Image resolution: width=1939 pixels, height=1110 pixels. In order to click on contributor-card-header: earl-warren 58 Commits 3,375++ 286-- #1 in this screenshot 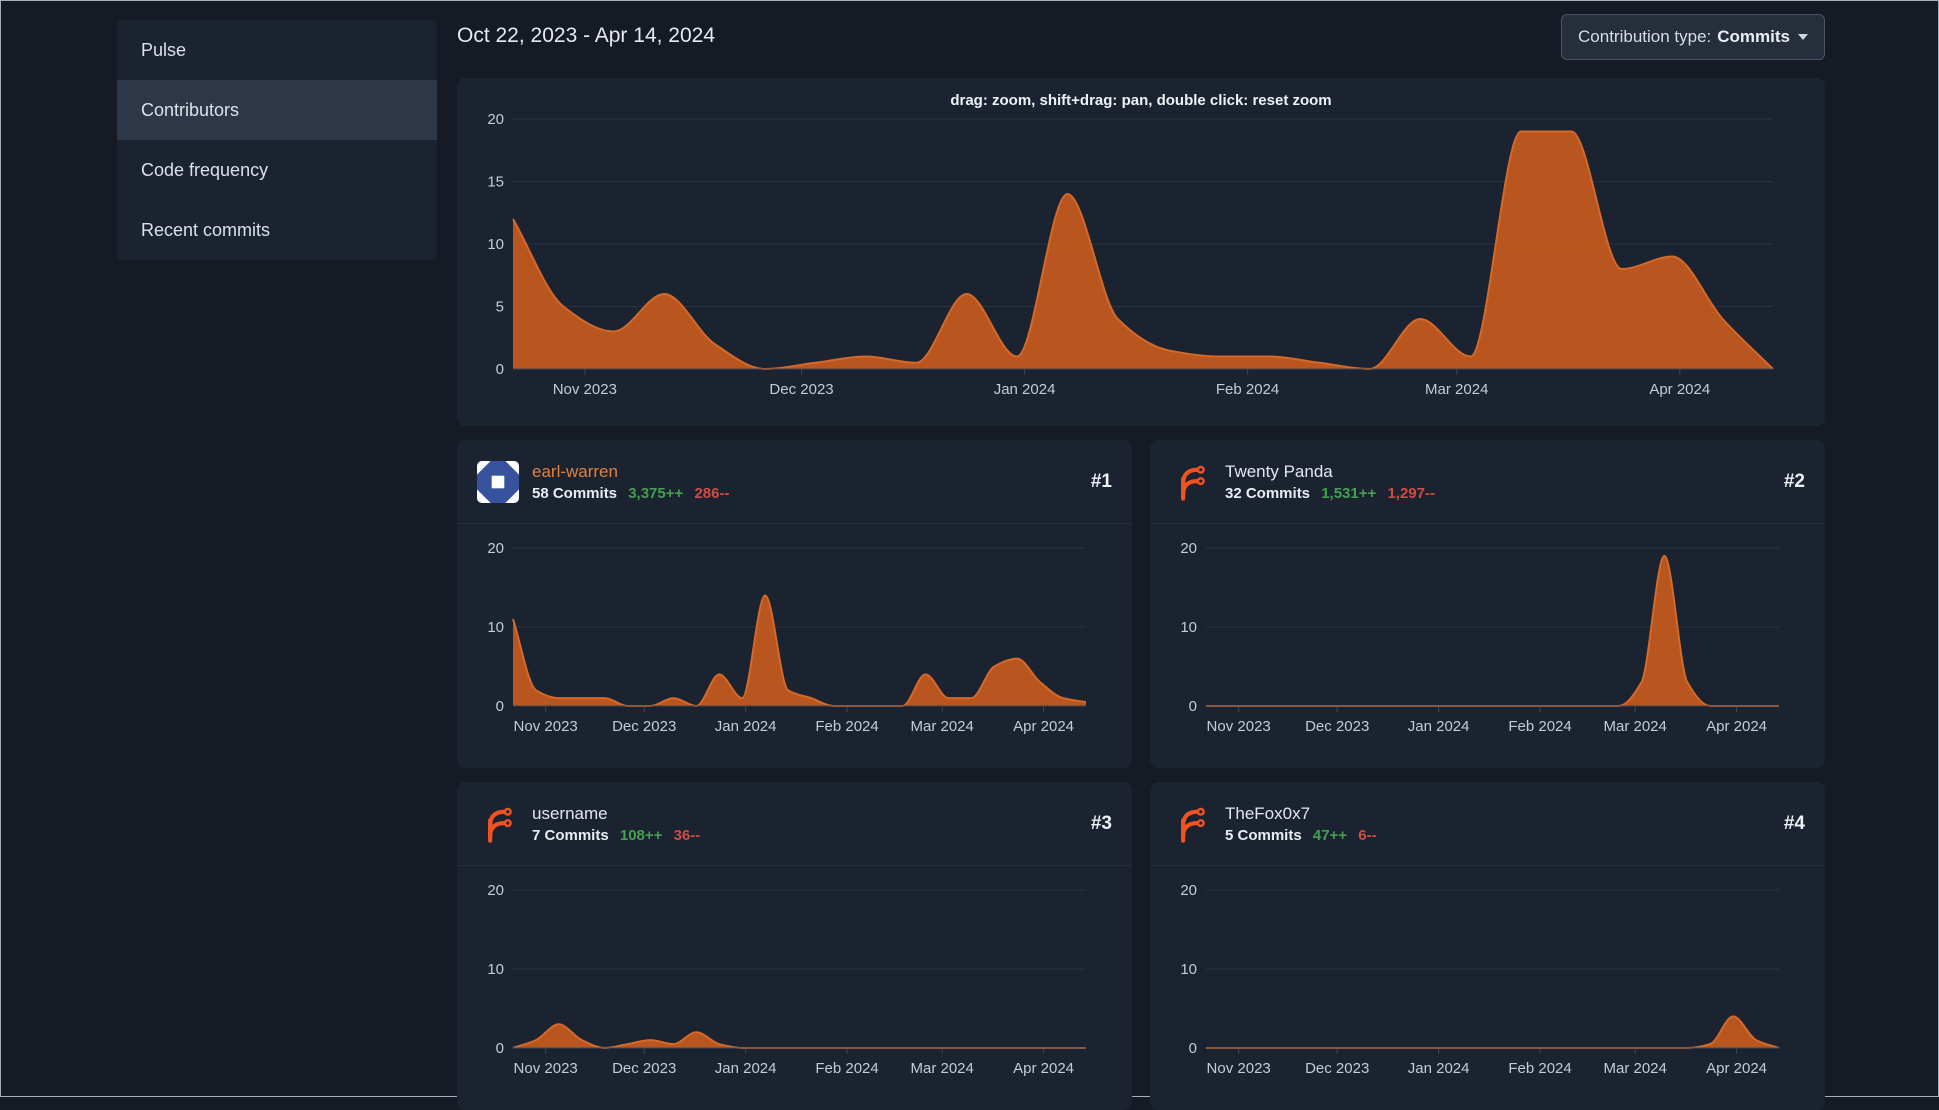, I will do `click(794, 482)`.